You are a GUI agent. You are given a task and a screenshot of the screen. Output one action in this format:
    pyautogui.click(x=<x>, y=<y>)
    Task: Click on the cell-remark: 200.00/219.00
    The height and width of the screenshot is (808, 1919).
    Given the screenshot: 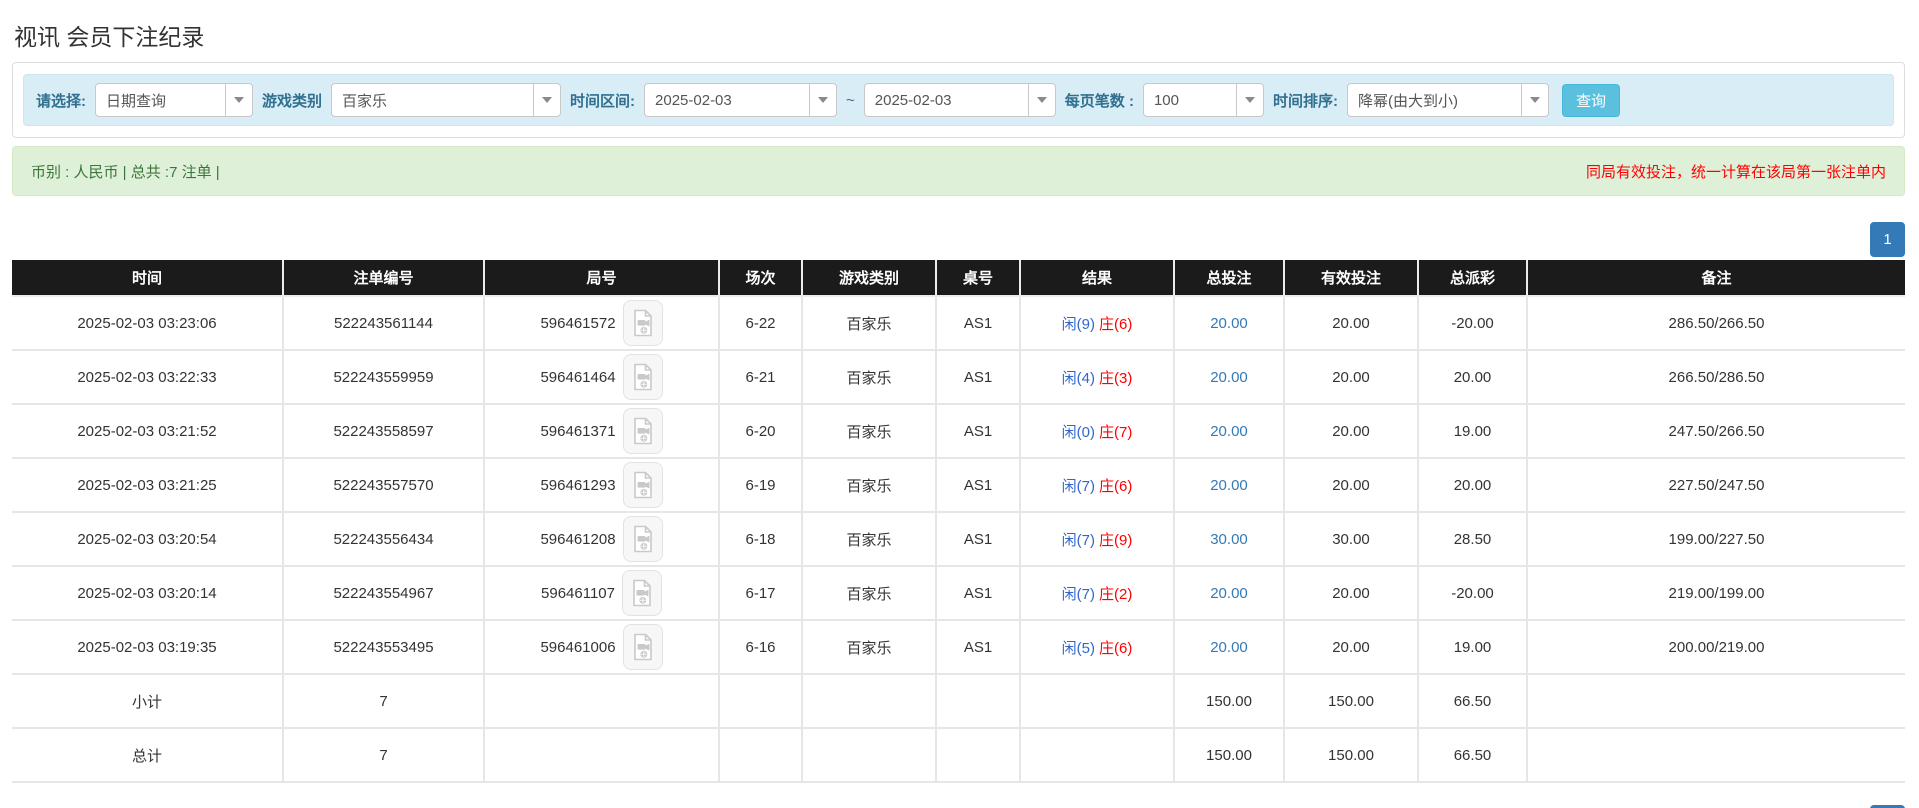 What is the action you would take?
    pyautogui.click(x=1716, y=647)
    